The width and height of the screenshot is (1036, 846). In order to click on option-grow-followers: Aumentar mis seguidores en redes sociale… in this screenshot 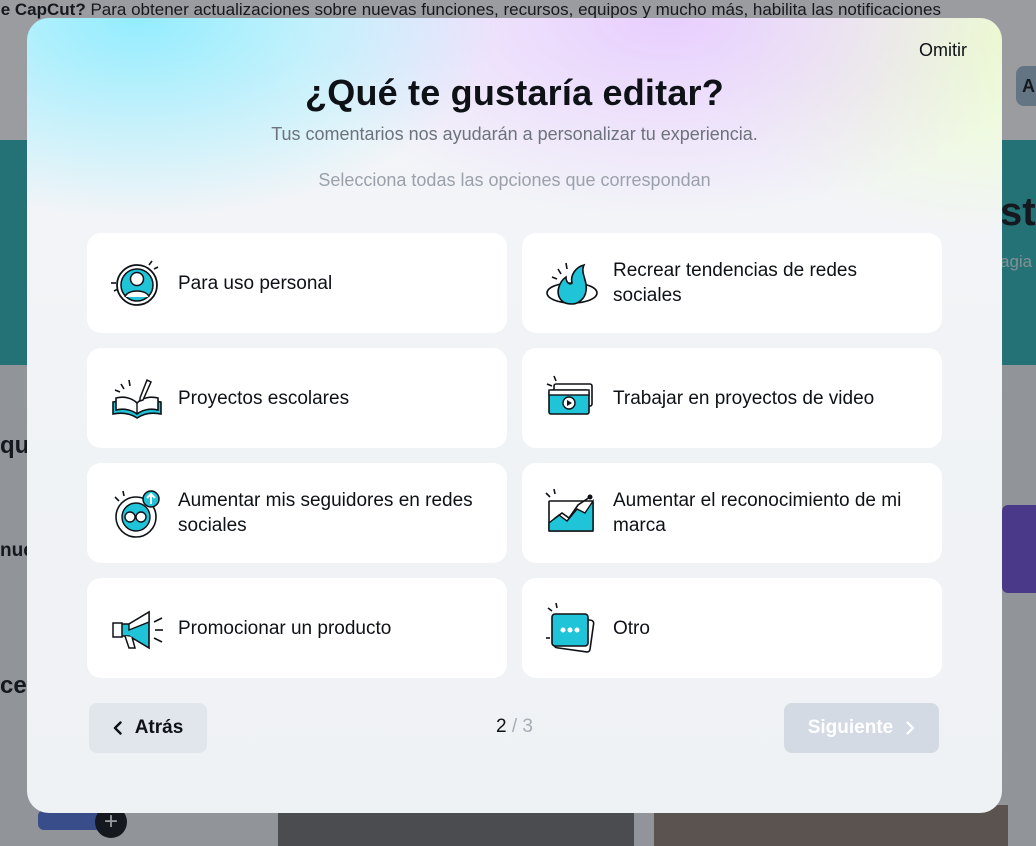, I will do `click(297, 513)`.